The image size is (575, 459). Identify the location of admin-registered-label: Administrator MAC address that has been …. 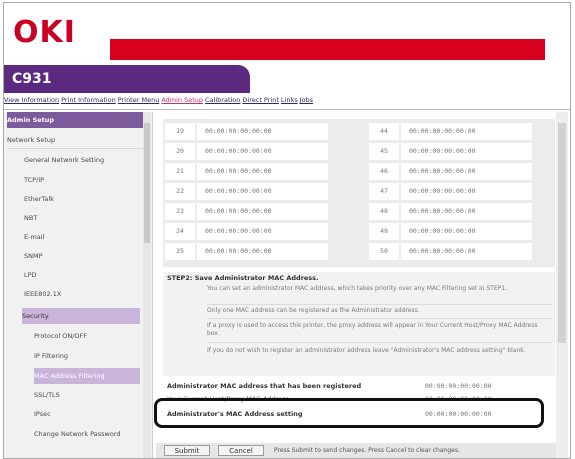
(264, 386).